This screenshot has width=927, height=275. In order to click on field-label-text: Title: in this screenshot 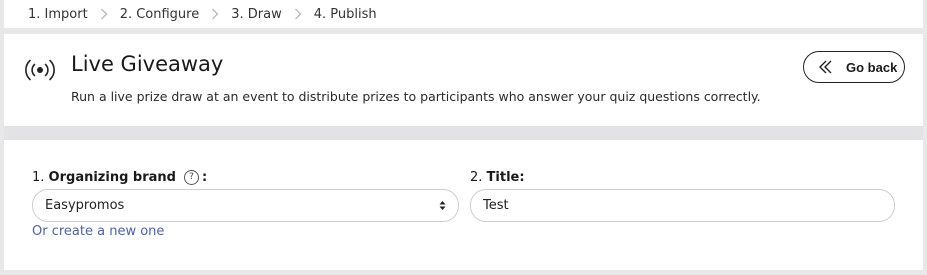, I will do `click(505, 177)`.